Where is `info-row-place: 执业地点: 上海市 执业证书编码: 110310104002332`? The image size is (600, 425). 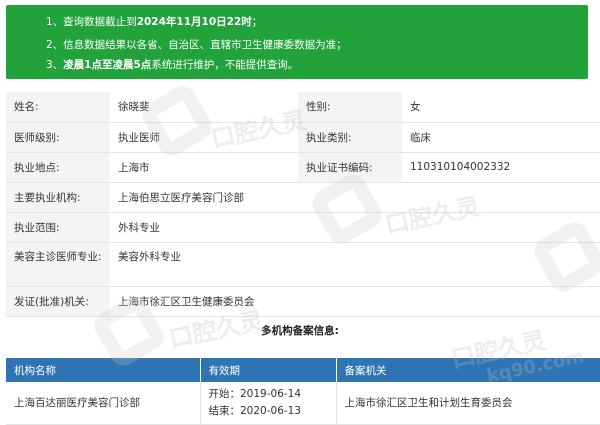
info-row-place: 执业地点: 上海市 执业证书编码: 110310104002332 is located at coordinates (303, 167).